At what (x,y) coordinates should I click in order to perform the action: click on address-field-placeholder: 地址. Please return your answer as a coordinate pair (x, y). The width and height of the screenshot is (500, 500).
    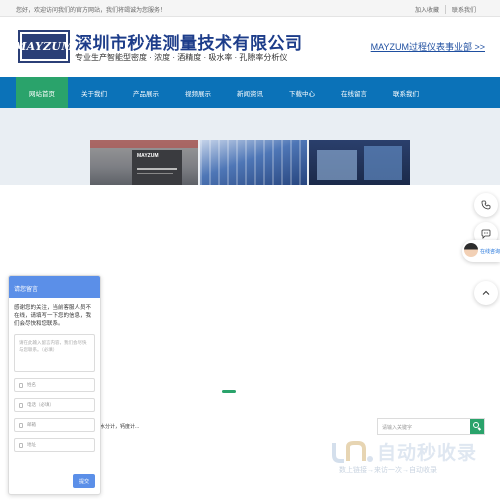
    Looking at the image, I should click on (31, 444).